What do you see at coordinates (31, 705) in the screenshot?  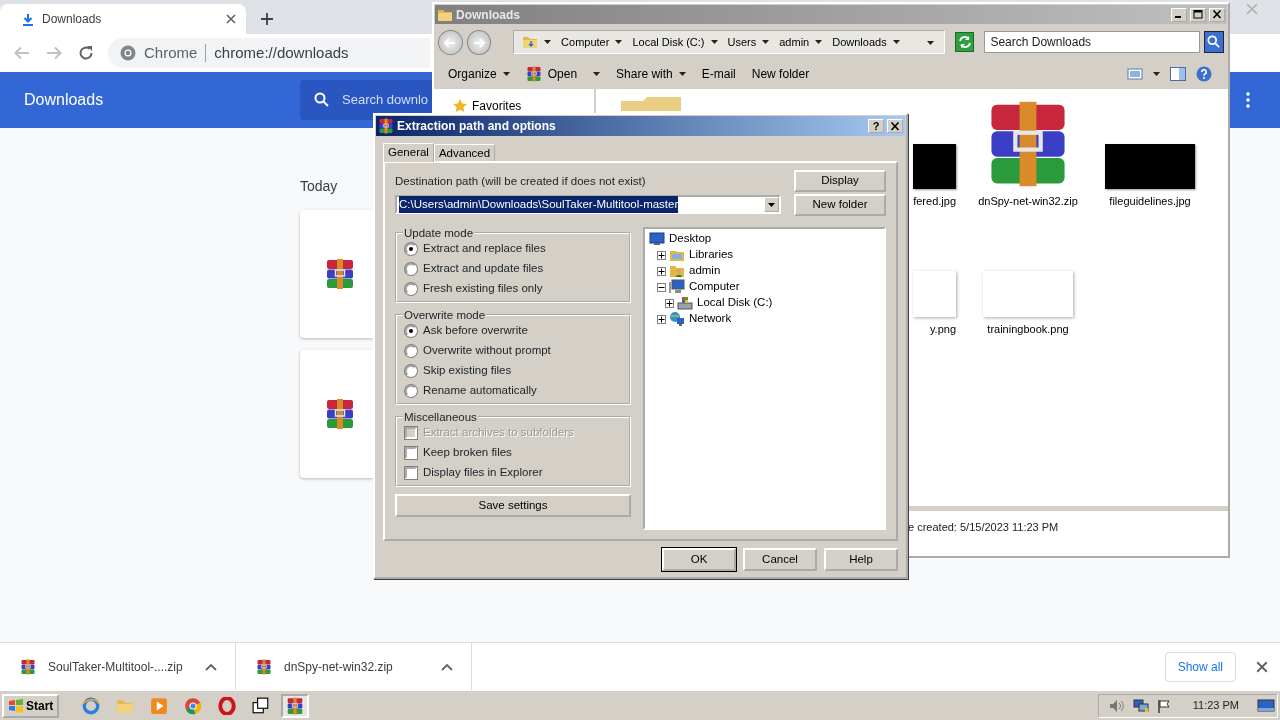 I see `start-button: Start` at bounding box center [31, 705].